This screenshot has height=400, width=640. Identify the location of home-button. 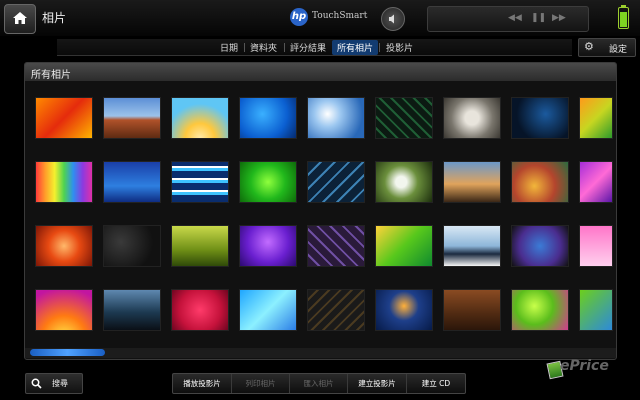
(20, 19).